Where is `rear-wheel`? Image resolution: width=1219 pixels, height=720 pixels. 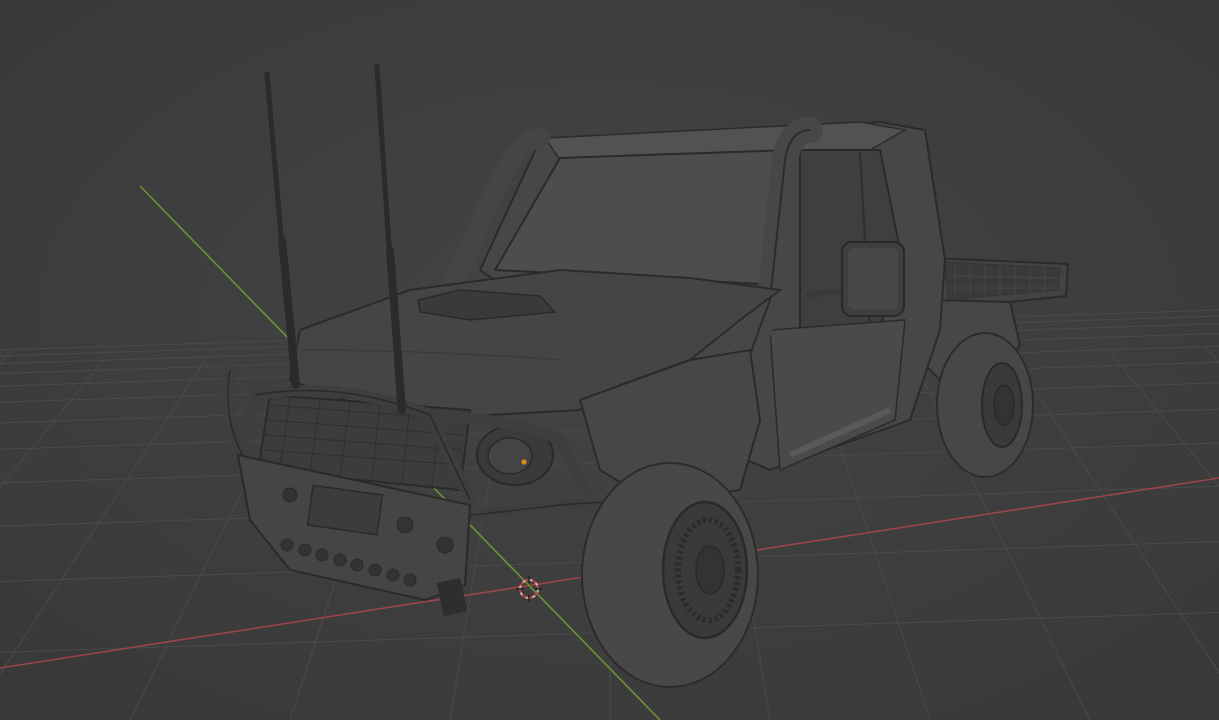 rear-wheel is located at coordinates (985, 405).